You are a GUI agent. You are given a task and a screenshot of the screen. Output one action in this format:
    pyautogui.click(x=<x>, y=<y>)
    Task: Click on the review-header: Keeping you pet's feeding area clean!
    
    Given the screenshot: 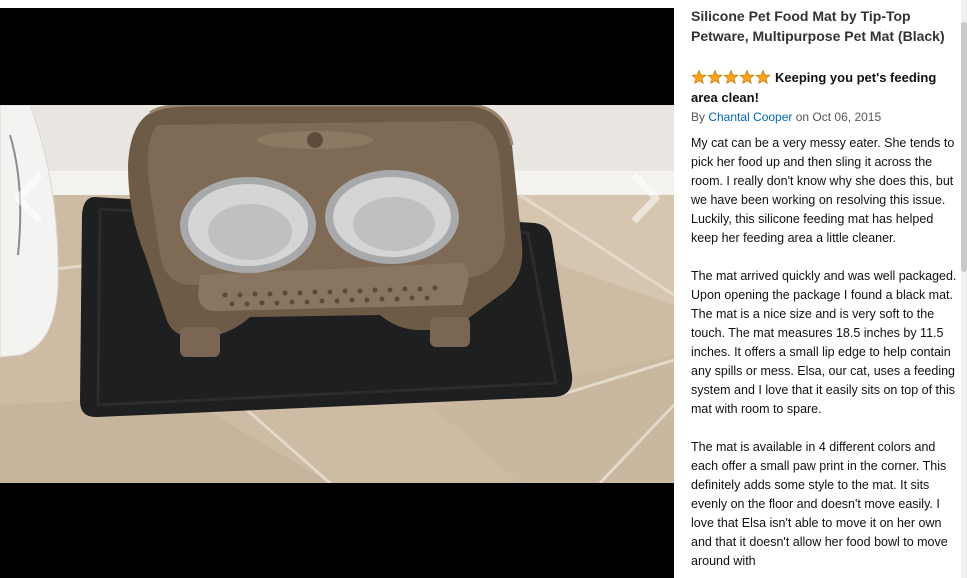 What is the action you would take?
    pyautogui.click(x=827, y=88)
    